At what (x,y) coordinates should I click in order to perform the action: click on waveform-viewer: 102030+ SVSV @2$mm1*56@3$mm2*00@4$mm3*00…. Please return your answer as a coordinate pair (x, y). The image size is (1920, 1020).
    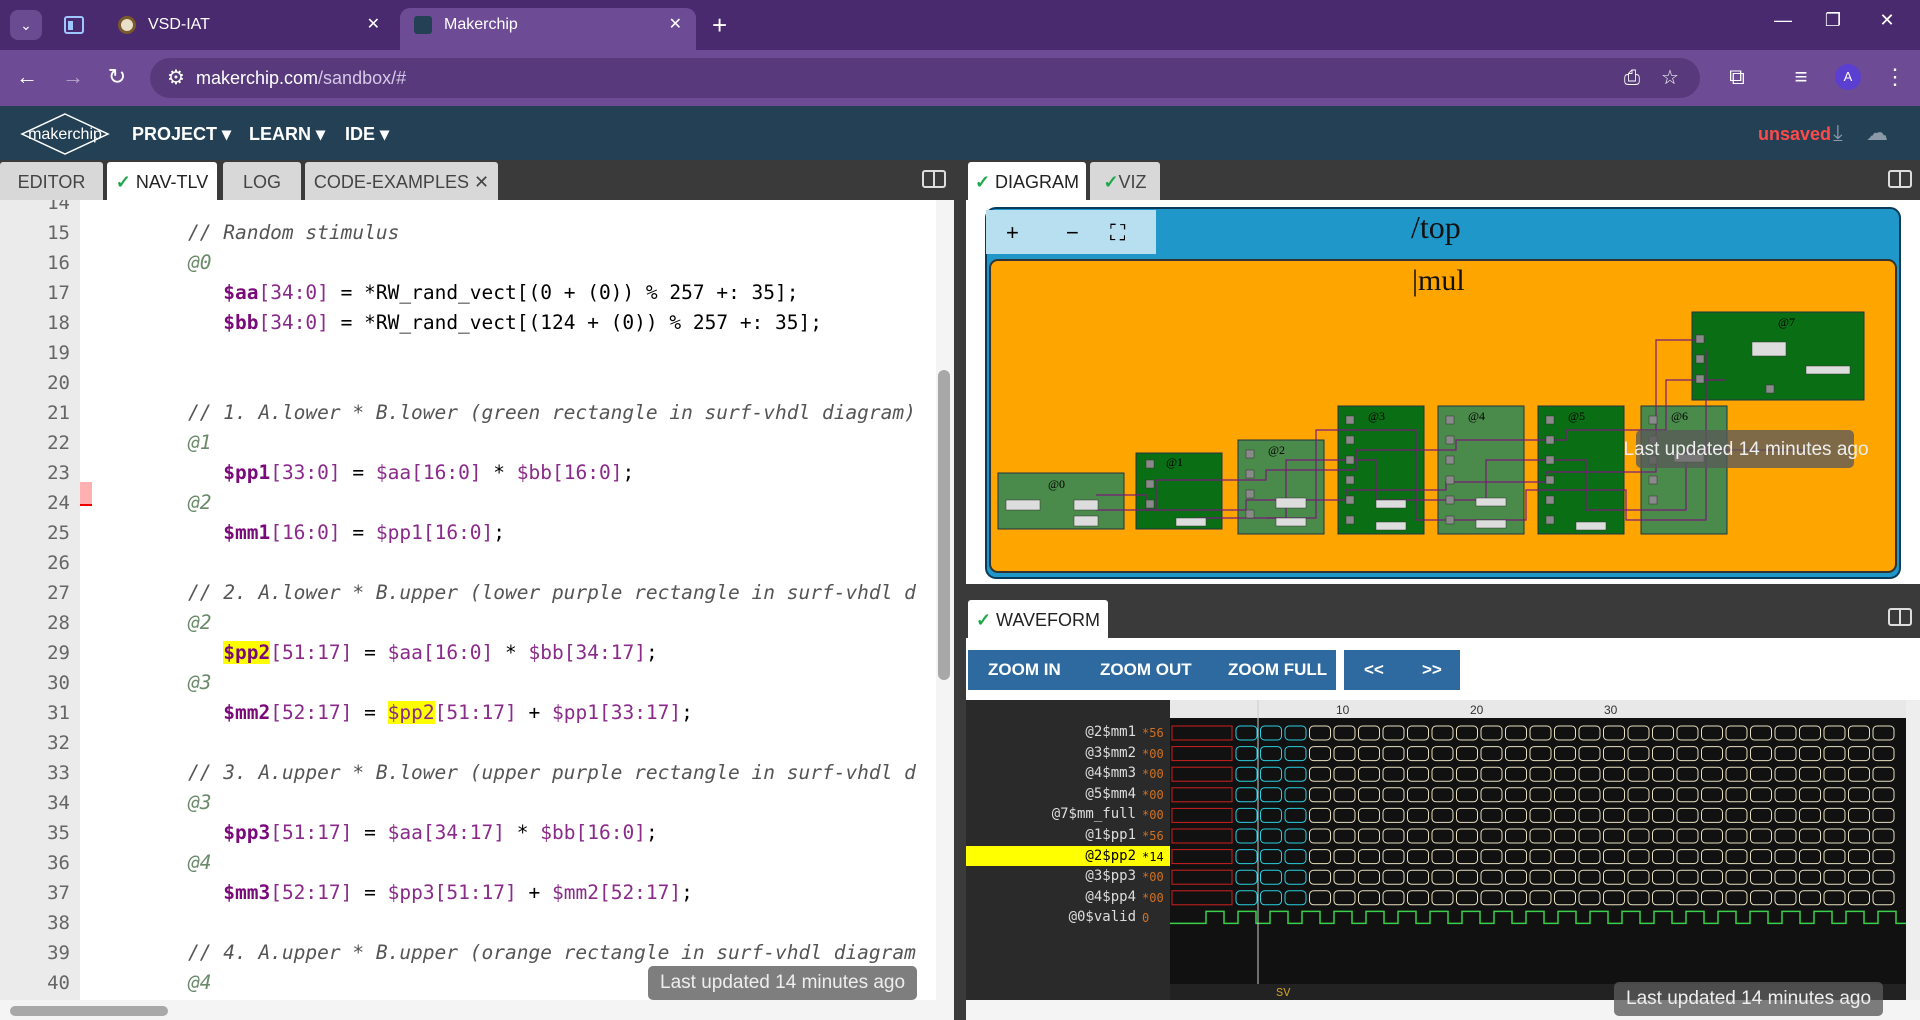
    Looking at the image, I should click on (1436, 850).